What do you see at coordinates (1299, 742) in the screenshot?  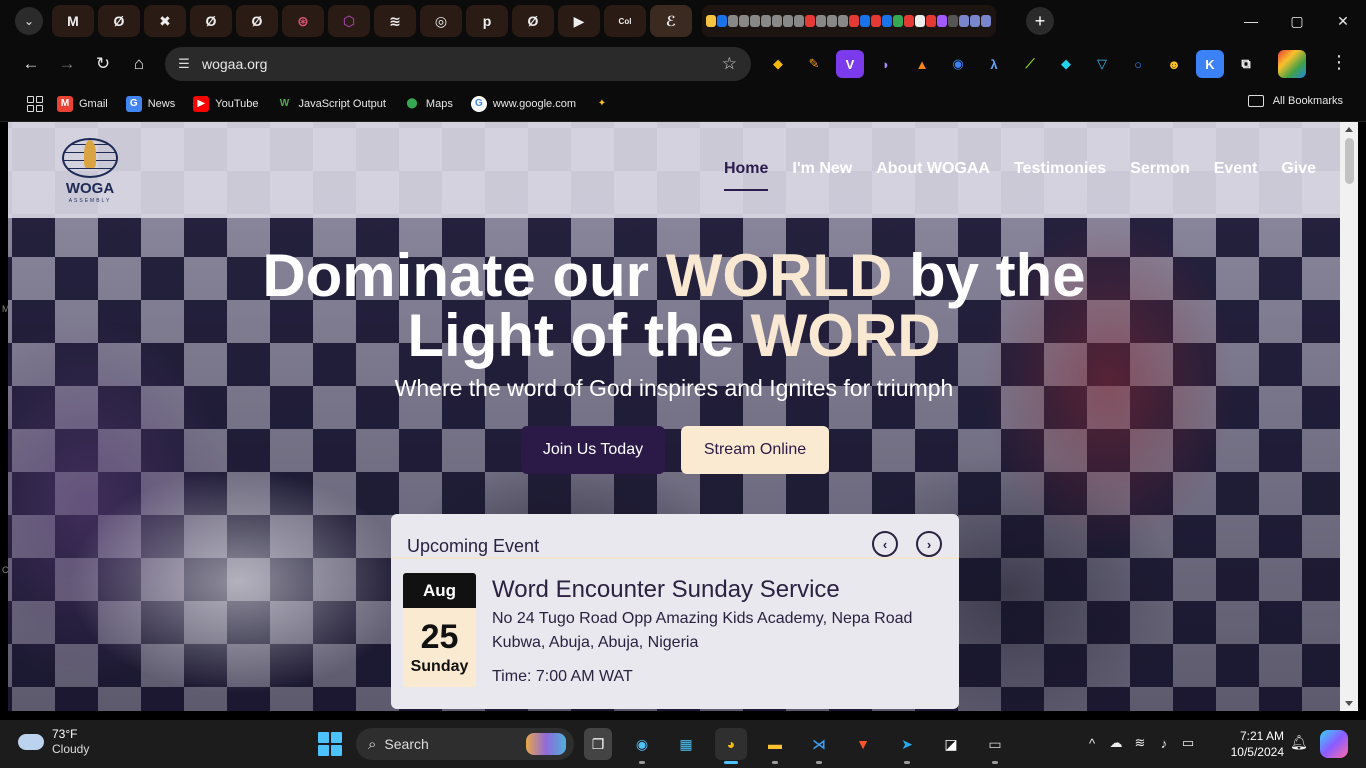 I see `notification-bell-icon: 🔔︎` at bounding box center [1299, 742].